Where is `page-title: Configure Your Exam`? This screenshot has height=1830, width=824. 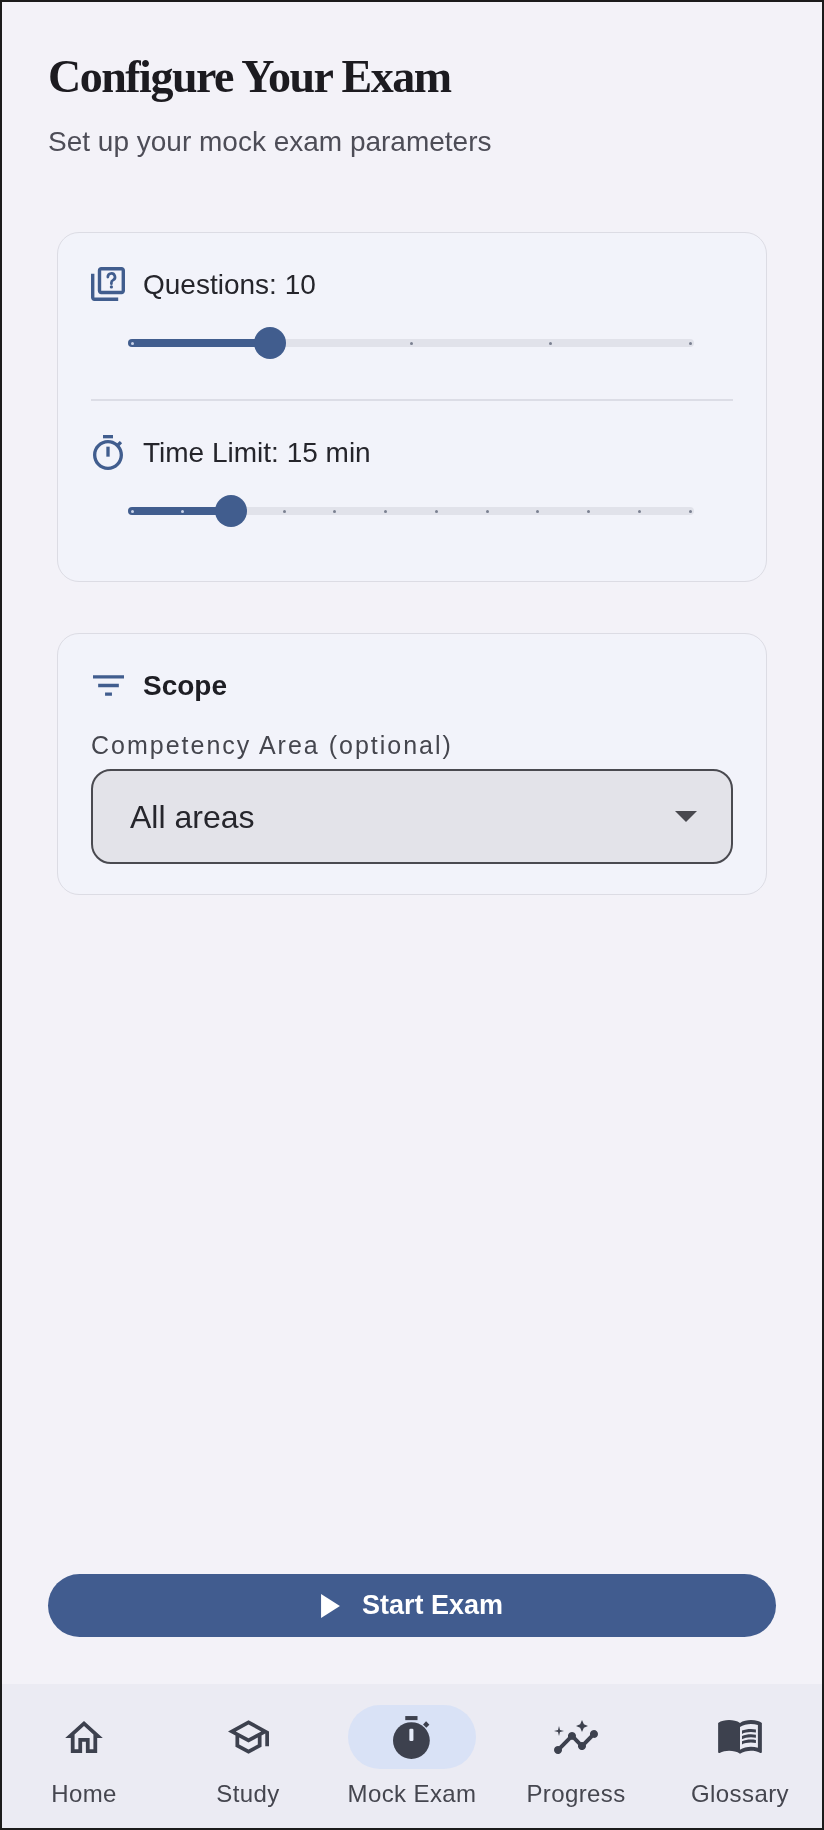
page-title: Configure Your Exam is located at coordinates (250, 77).